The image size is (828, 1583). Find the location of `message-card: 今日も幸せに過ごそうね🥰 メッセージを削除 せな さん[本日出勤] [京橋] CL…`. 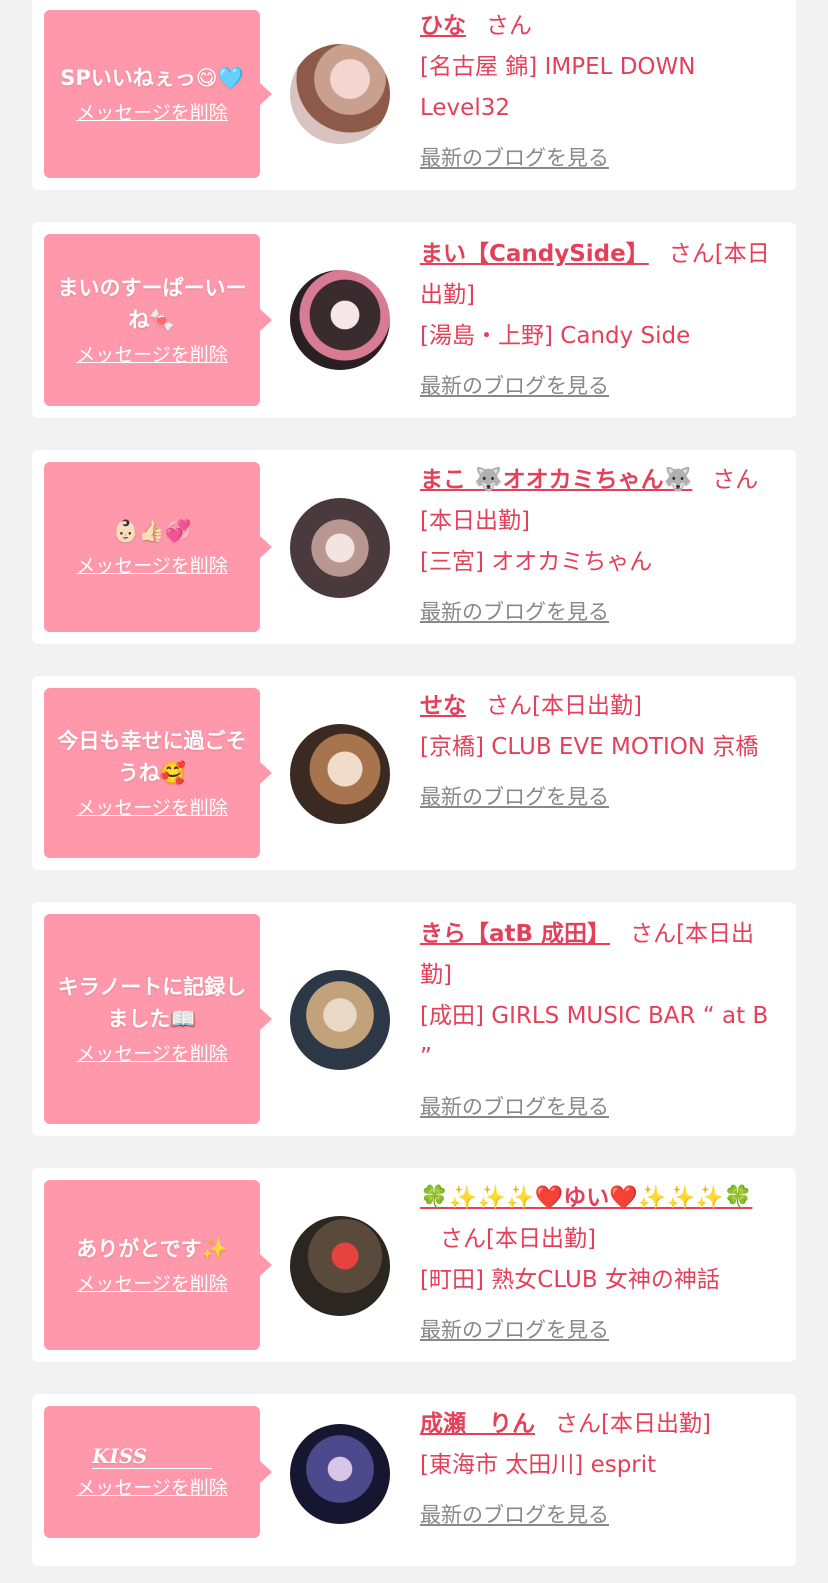

message-card: 今日も幸せに過ごそうね🥰 メッセージを削除 せな さん[本日出勤] [京橋] CL… is located at coordinates (414, 773).